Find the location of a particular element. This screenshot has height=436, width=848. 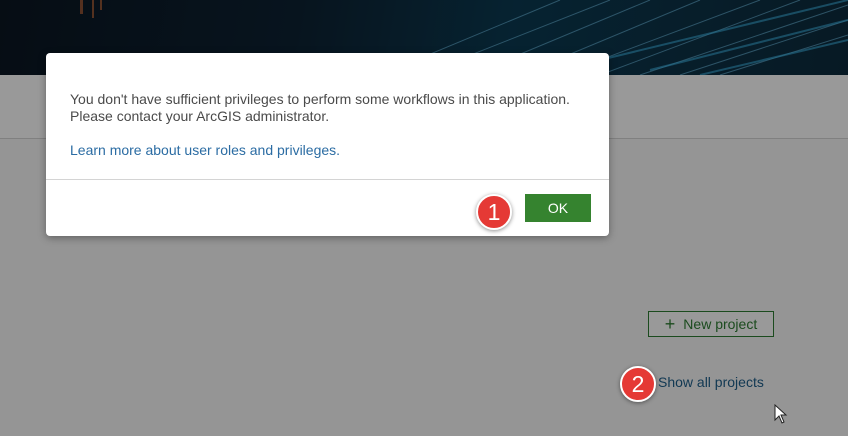

dialog-divider is located at coordinates (327, 179).